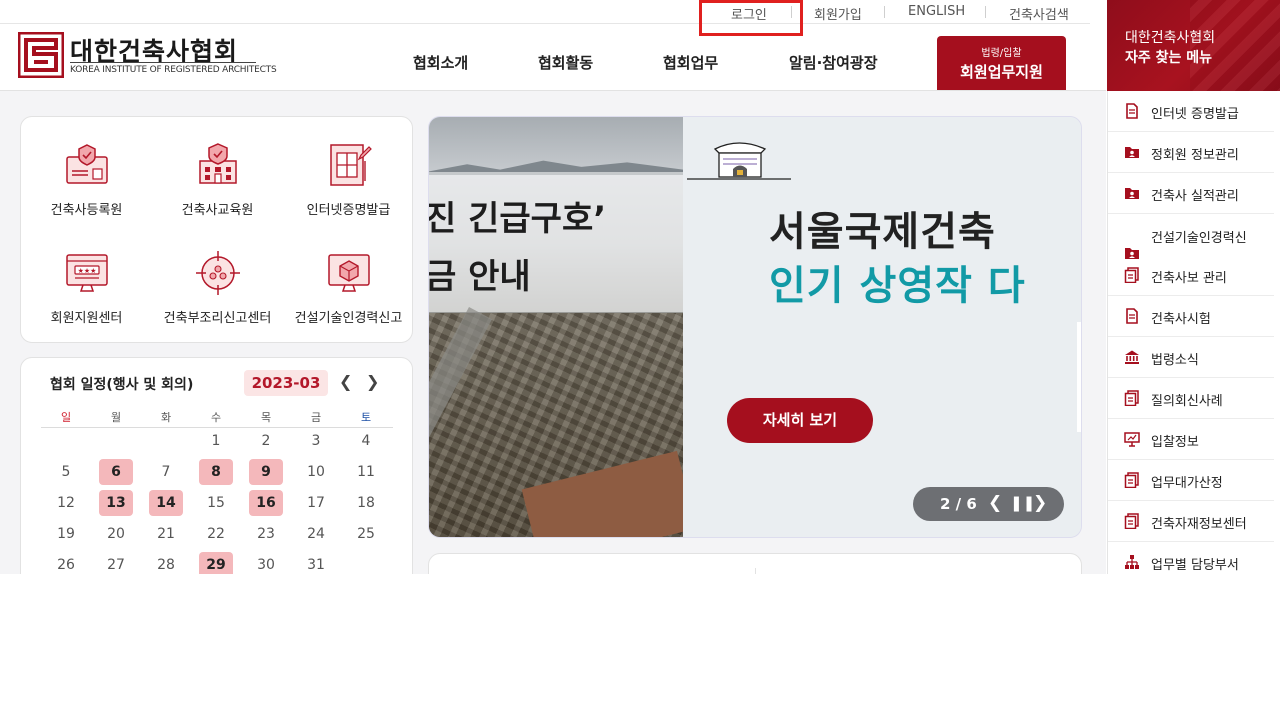 Image resolution: width=1280 pixels, height=720 pixels. I want to click on calendar-day: 1, so click(216, 441).